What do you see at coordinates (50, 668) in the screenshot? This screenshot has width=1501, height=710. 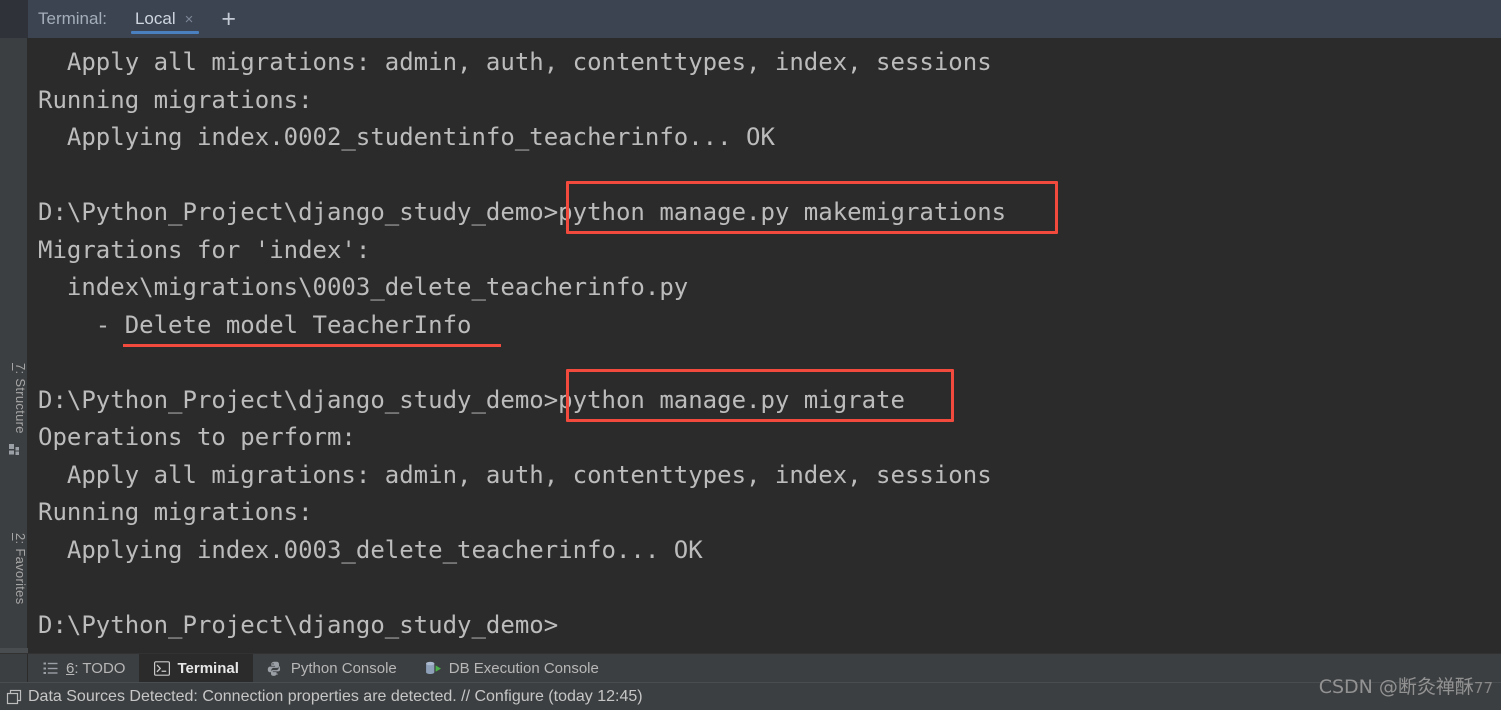 I see `todo-list-icon` at bounding box center [50, 668].